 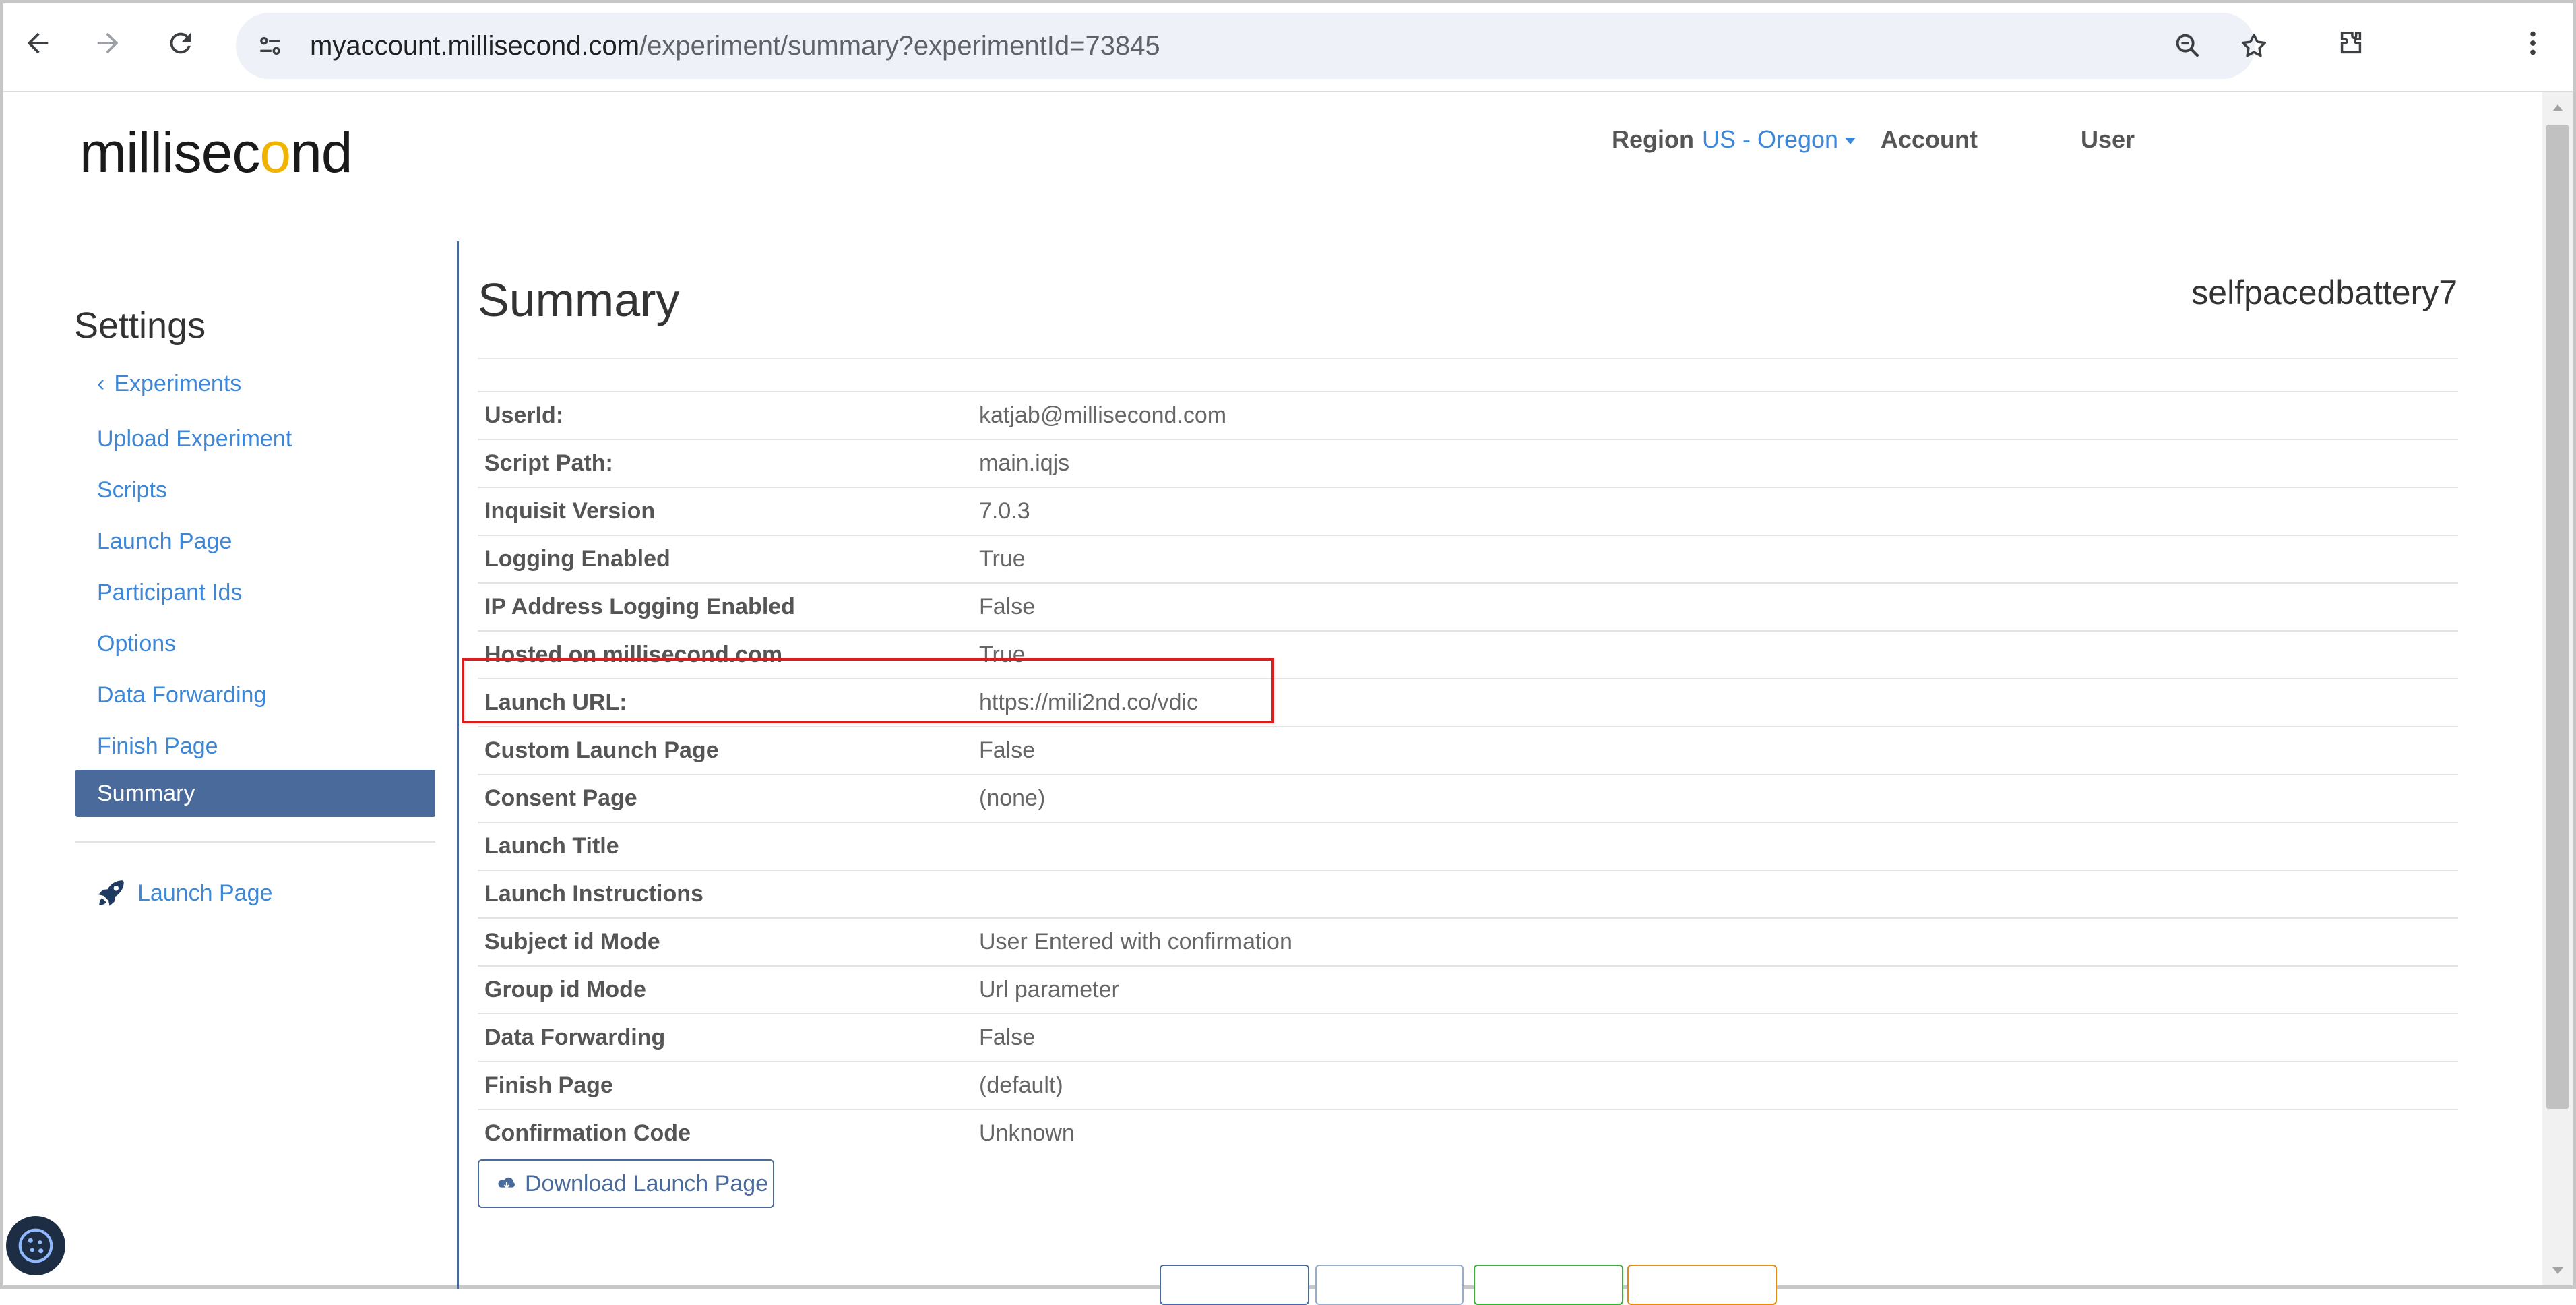 What do you see at coordinates (2108, 139) in the screenshot?
I see `user-link: User` at bounding box center [2108, 139].